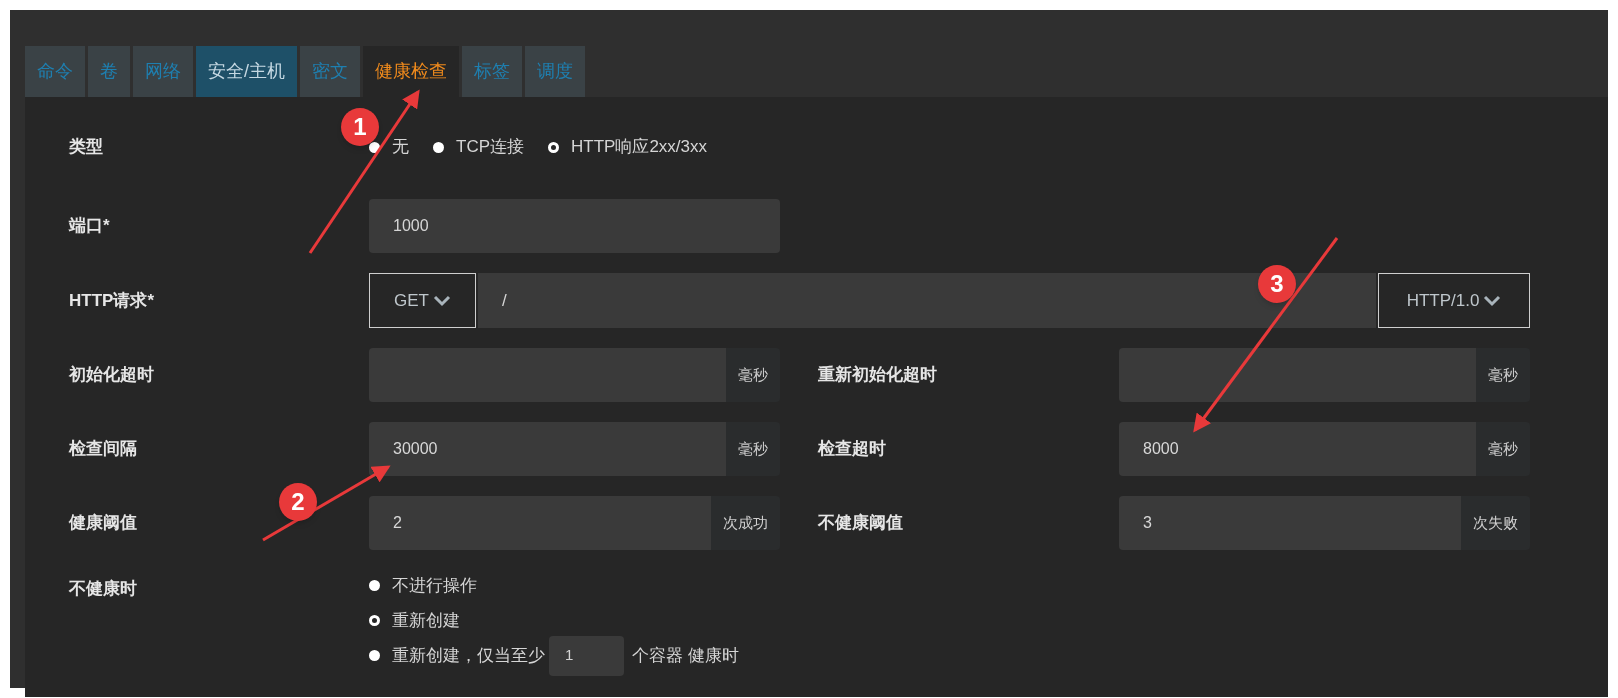 This screenshot has width=1618, height=698. What do you see at coordinates (434, 585) in the screenshot?
I see `radio-label: 不进行操作` at bounding box center [434, 585].